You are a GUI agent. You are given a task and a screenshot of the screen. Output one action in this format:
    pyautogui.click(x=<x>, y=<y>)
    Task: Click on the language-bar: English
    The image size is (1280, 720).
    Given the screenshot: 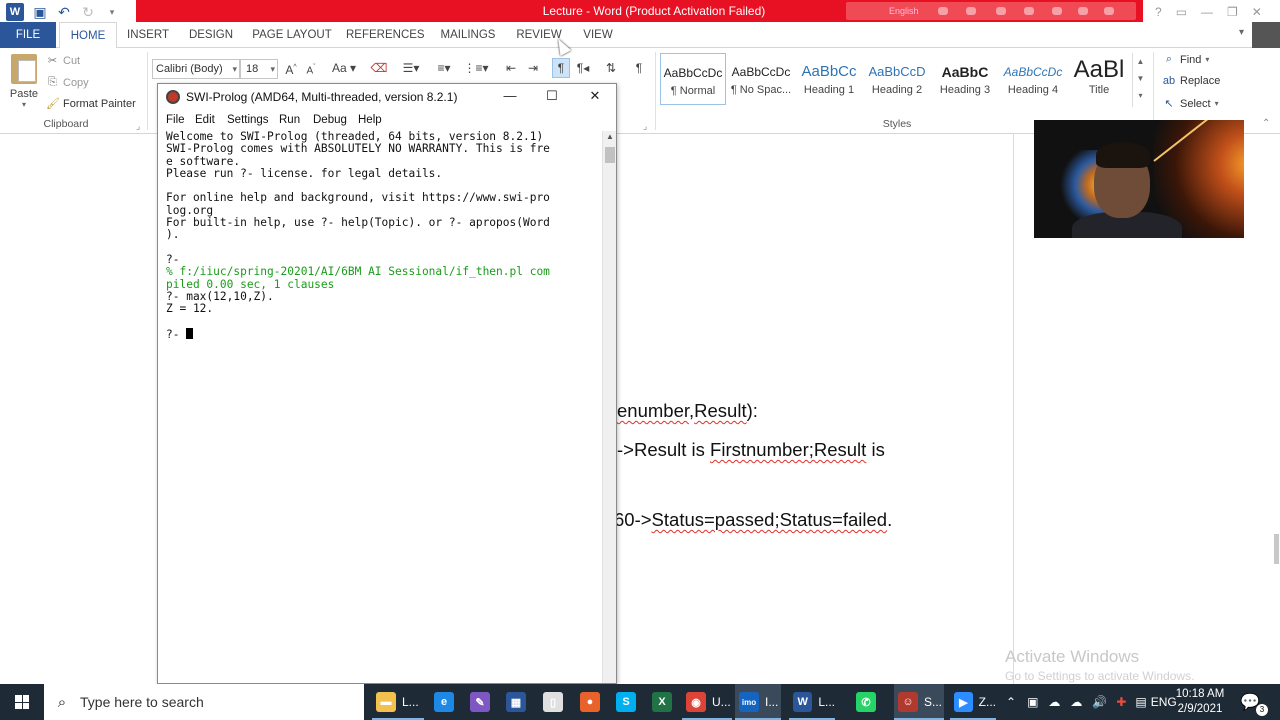 What is the action you would take?
    pyautogui.click(x=991, y=11)
    